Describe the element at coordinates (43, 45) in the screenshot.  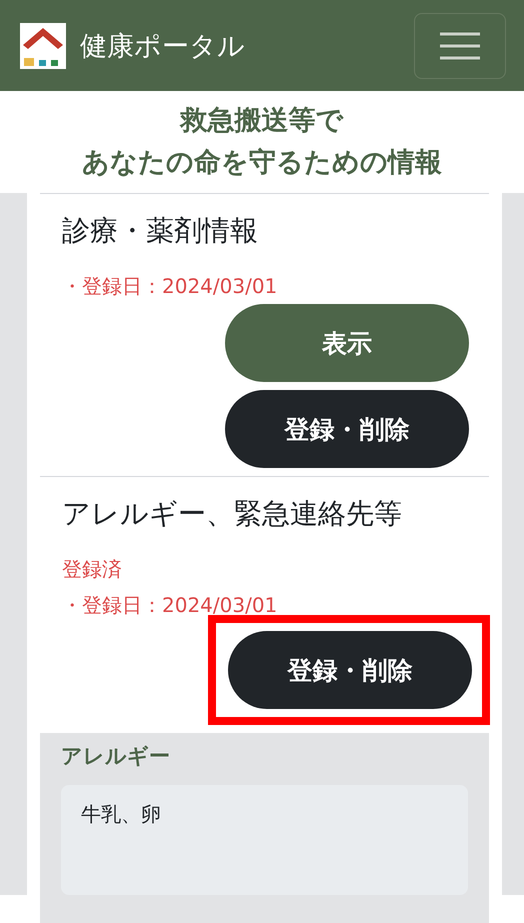
I see `house-logo-icon` at that location.